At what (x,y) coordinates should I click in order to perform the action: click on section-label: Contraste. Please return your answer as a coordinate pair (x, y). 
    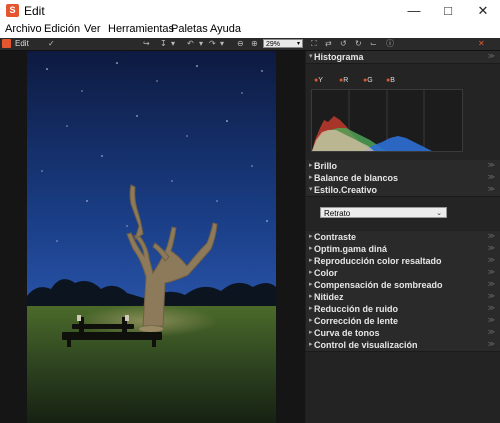
    Looking at the image, I should click on (335, 237).